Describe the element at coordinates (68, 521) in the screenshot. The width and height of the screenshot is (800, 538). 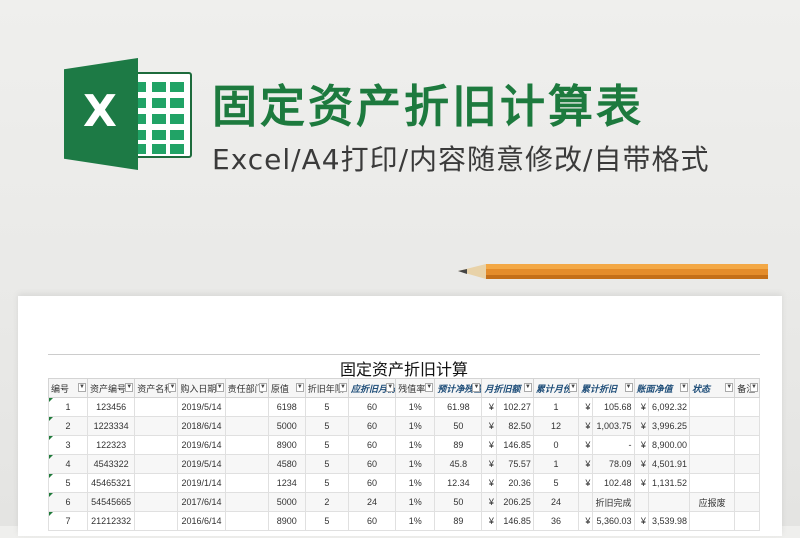
I see `table-cell: 7` at that location.